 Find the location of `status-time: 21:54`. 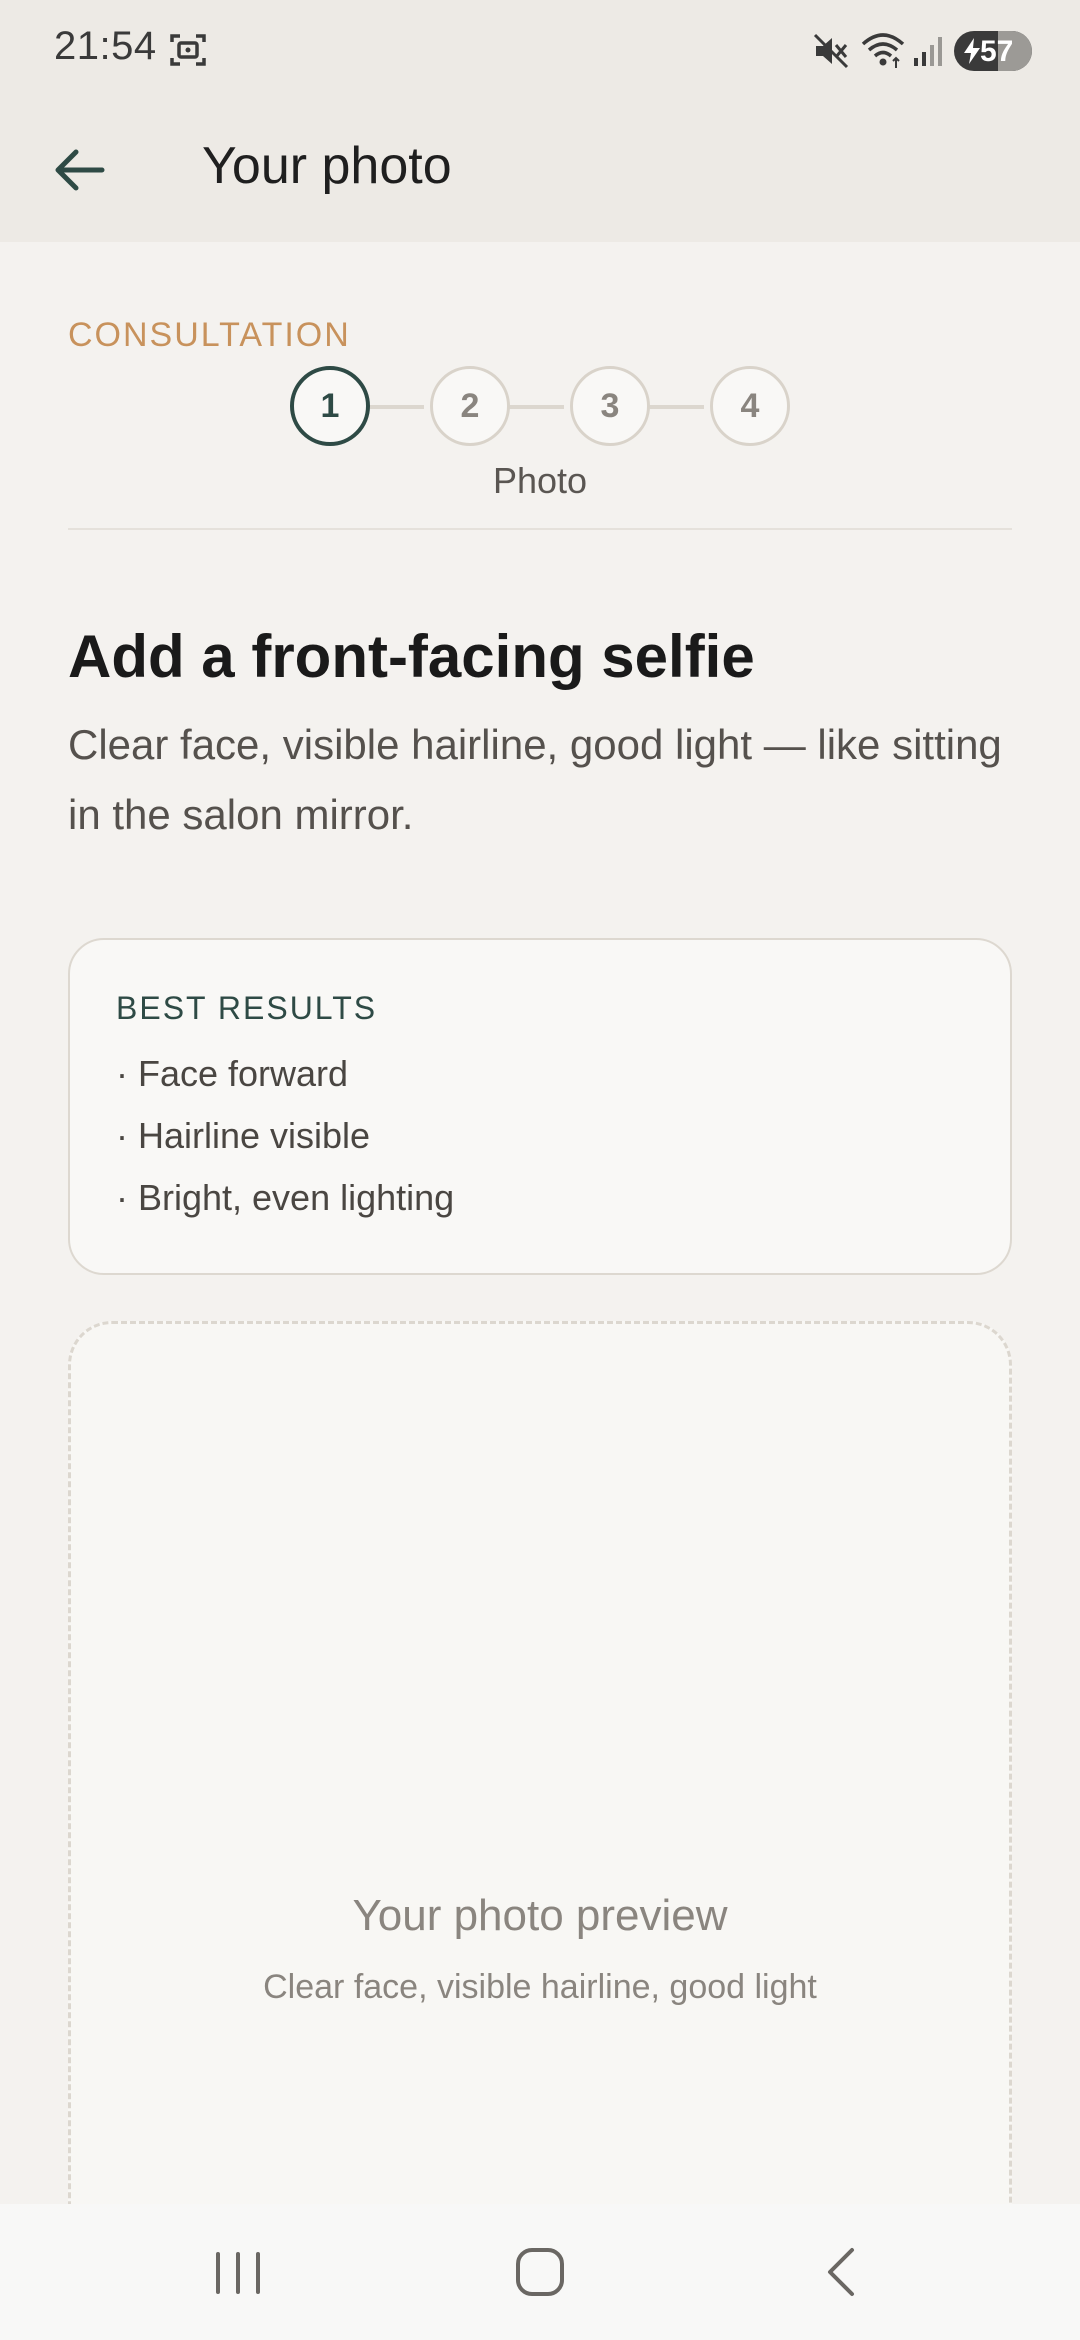

status-time: 21:54 is located at coordinates (105, 46).